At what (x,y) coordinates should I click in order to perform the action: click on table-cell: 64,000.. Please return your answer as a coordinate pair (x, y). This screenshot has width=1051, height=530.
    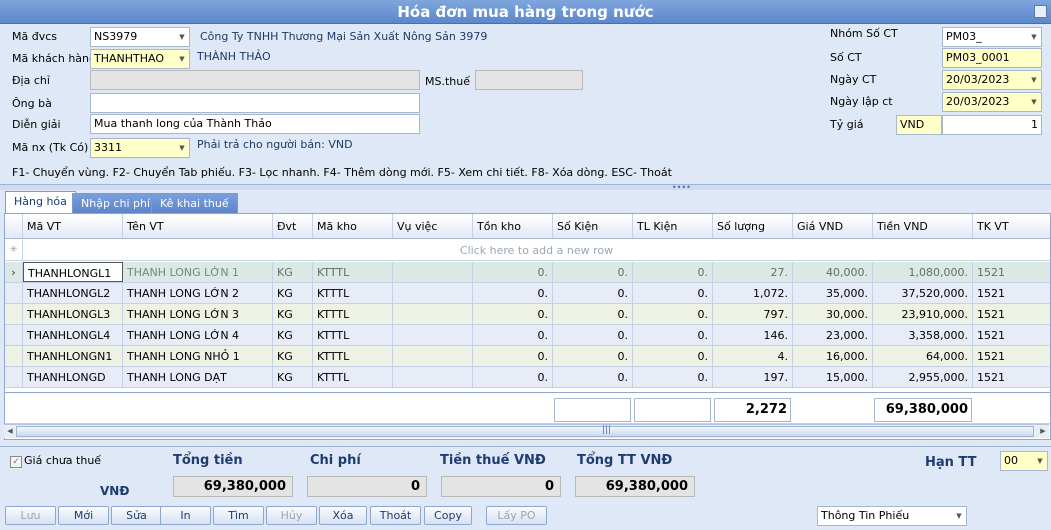
    Looking at the image, I should click on (923, 356).